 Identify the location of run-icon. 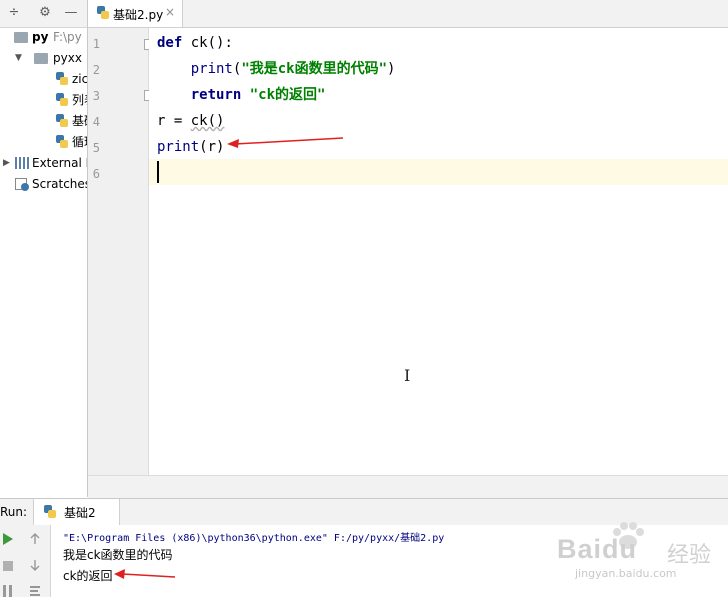
(8, 539).